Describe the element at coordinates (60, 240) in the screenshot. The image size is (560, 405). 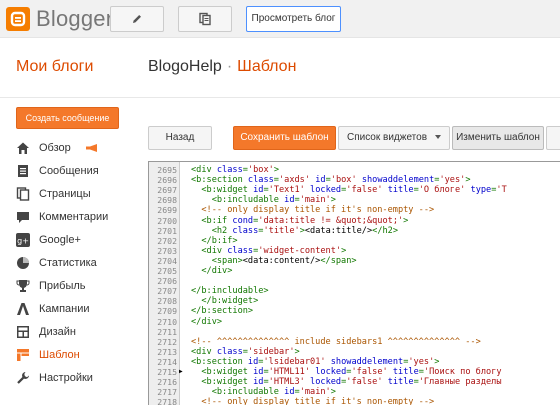
I see `sidebar-item-label: Google+` at that location.